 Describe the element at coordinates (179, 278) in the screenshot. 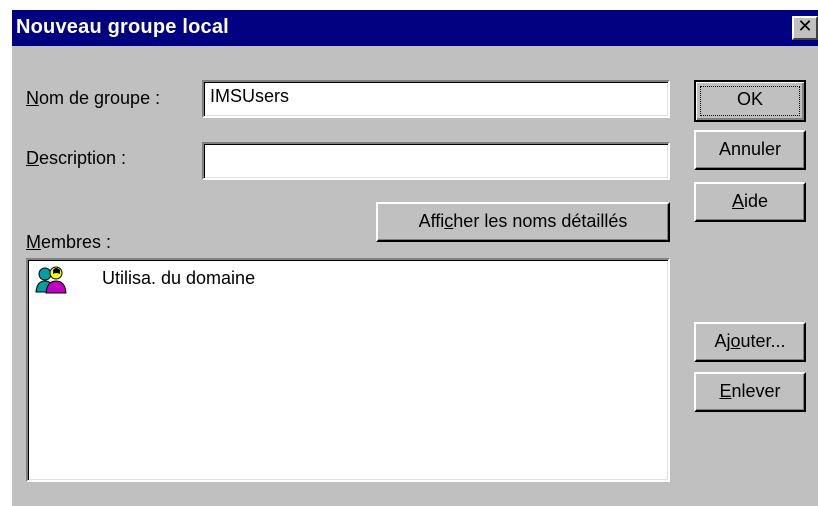

I see `member-label: Utilisa. du domaine` at that location.